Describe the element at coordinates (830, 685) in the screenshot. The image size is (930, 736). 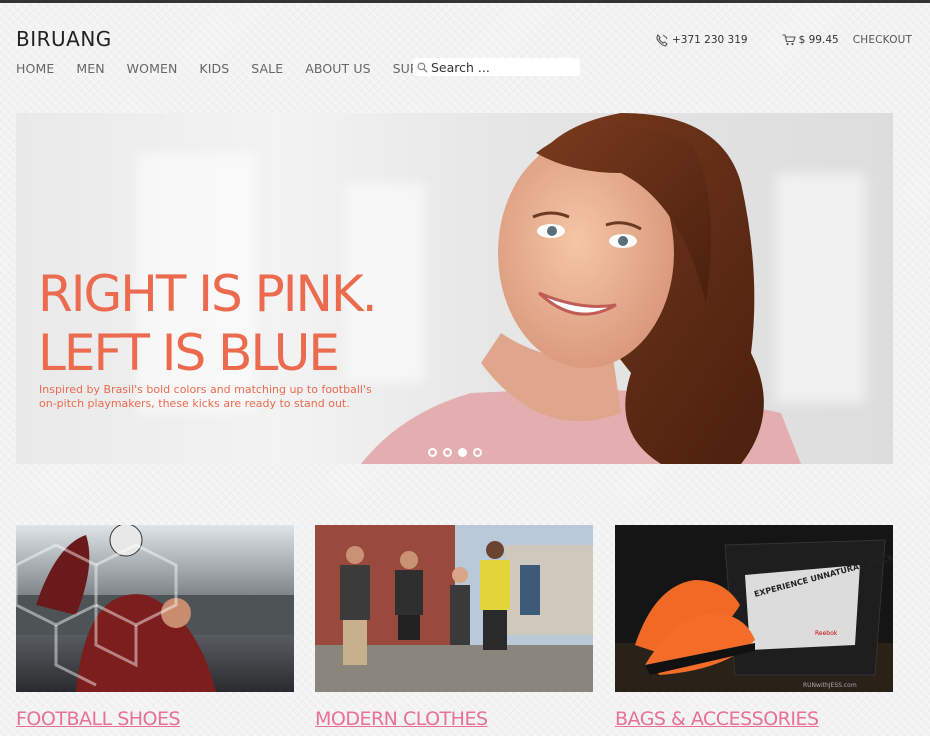
I see `bag-print-text-3: RUNwithJESS.com` at that location.